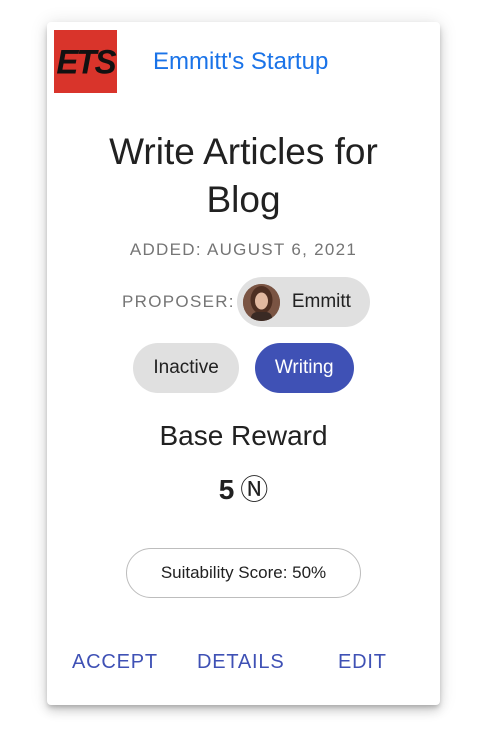  Describe the element at coordinates (178, 301) in the screenshot. I see `proposer-label: PROPOSER:` at that location.